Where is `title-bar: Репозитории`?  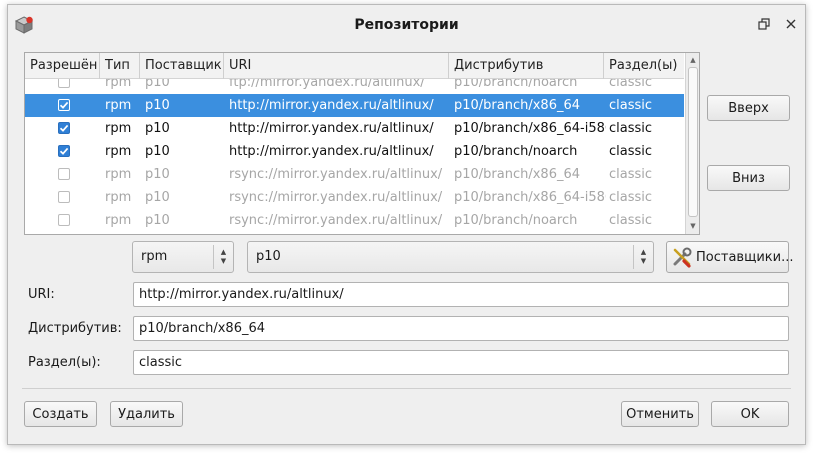 title-bar: Репозитории is located at coordinates (406, 25).